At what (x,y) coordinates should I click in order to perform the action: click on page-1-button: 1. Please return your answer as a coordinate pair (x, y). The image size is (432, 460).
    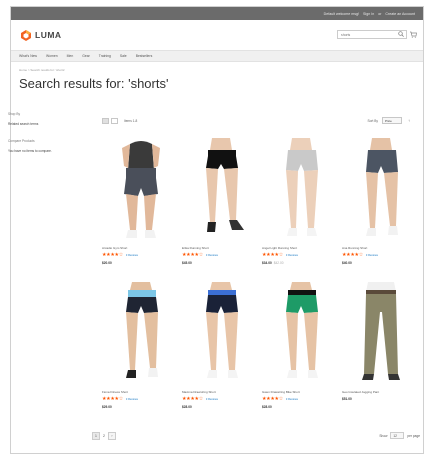
    Looking at the image, I should click on (96, 436).